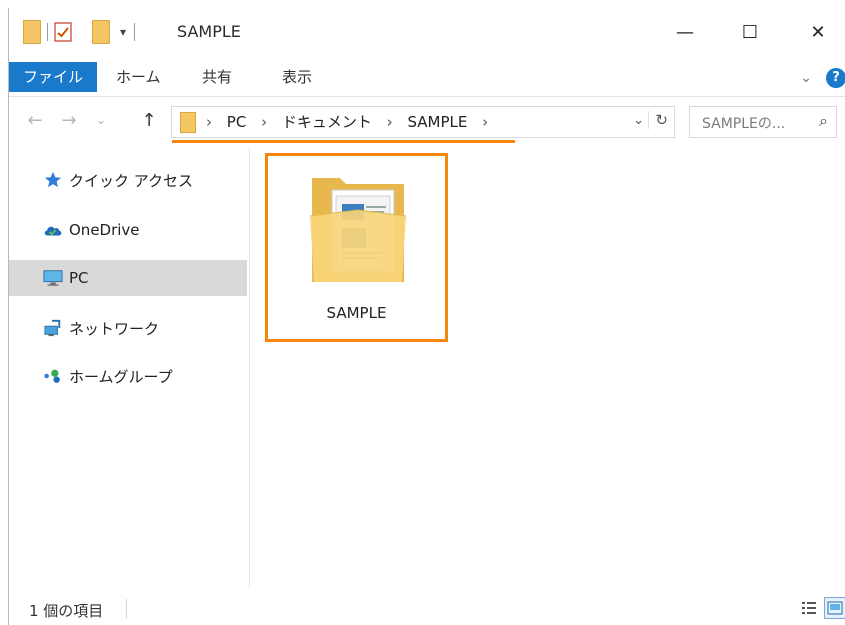  I want to click on homegroup-icon, so click(52, 376).